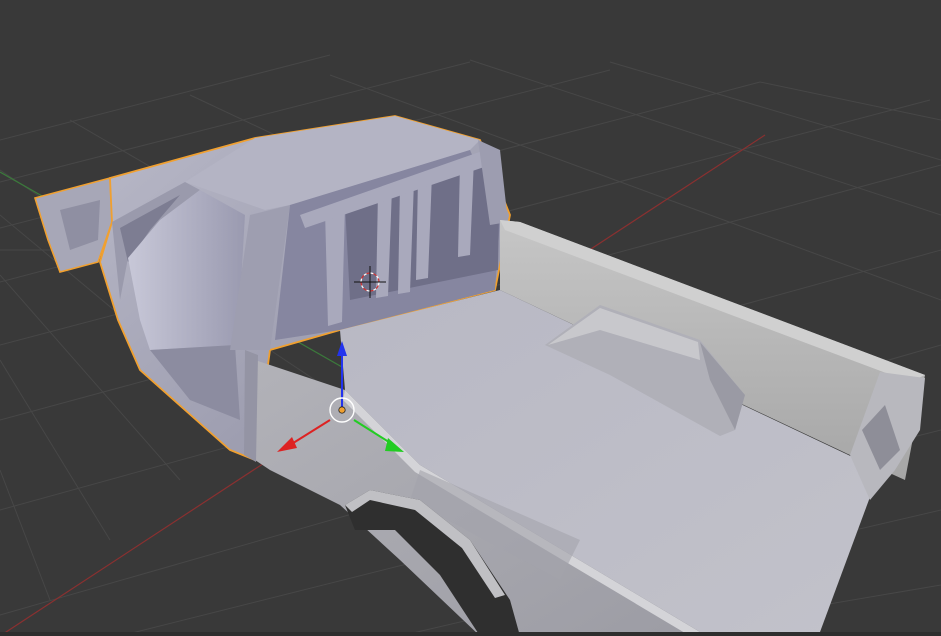 The width and height of the screenshot is (941, 636). I want to click on viewport-bottom-edge, so click(470, 634).